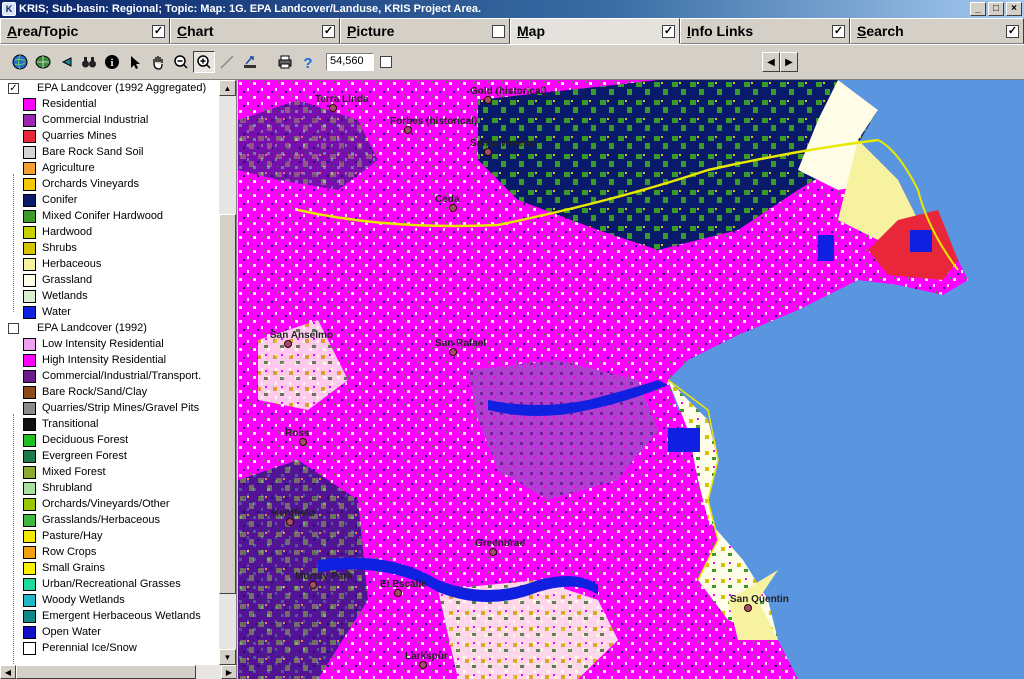 The image size is (1024, 679). I want to click on legend-item: Mixed Forest, so click(64, 472).